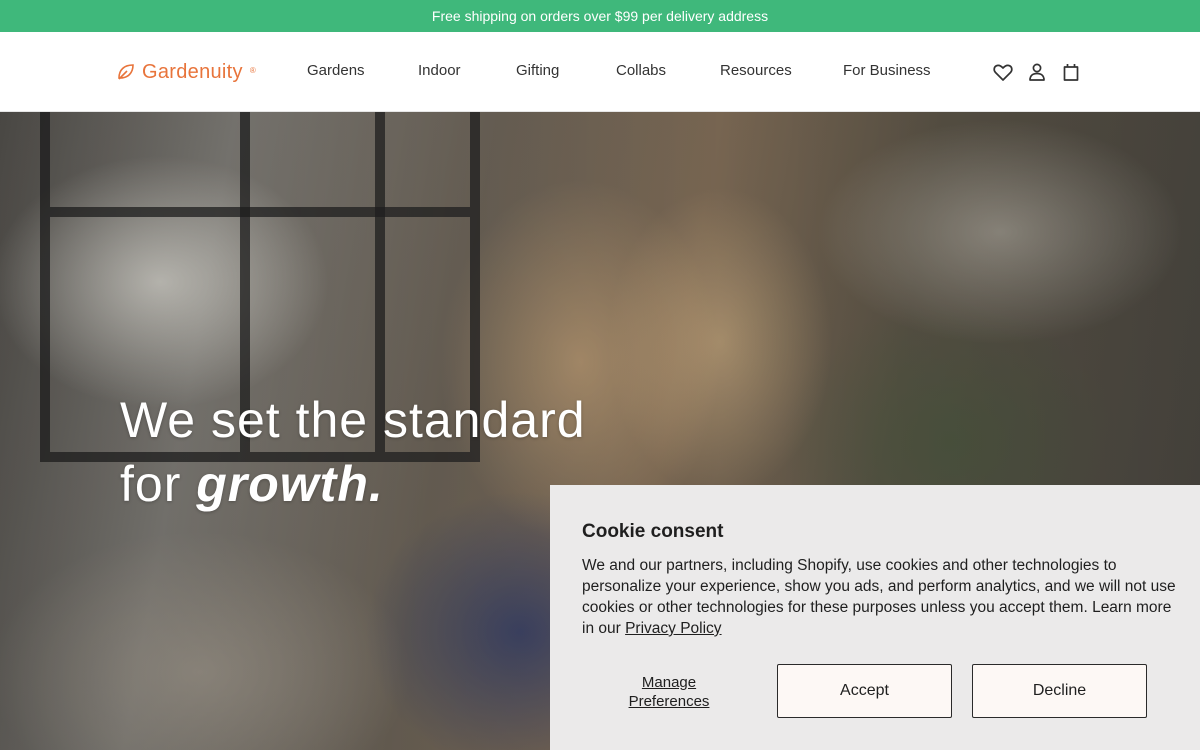  I want to click on nav-item-indoor: Indoor, so click(439, 70).